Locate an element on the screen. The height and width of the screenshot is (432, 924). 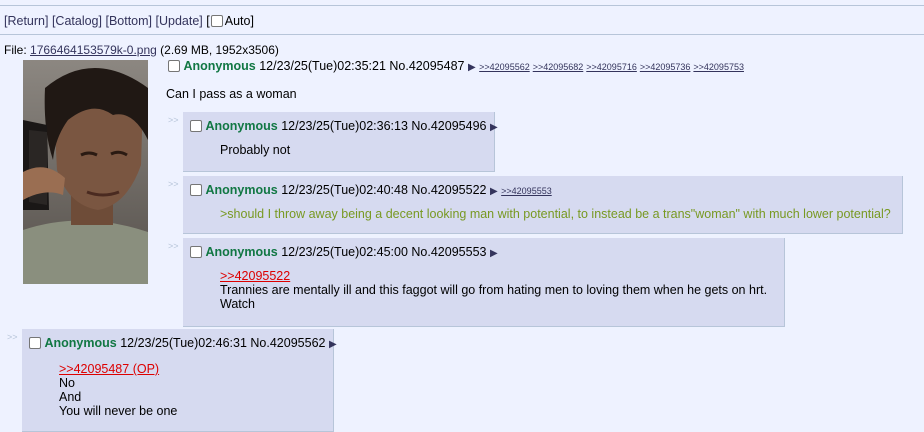
bottom-link: [Bottom] is located at coordinates (128, 21).